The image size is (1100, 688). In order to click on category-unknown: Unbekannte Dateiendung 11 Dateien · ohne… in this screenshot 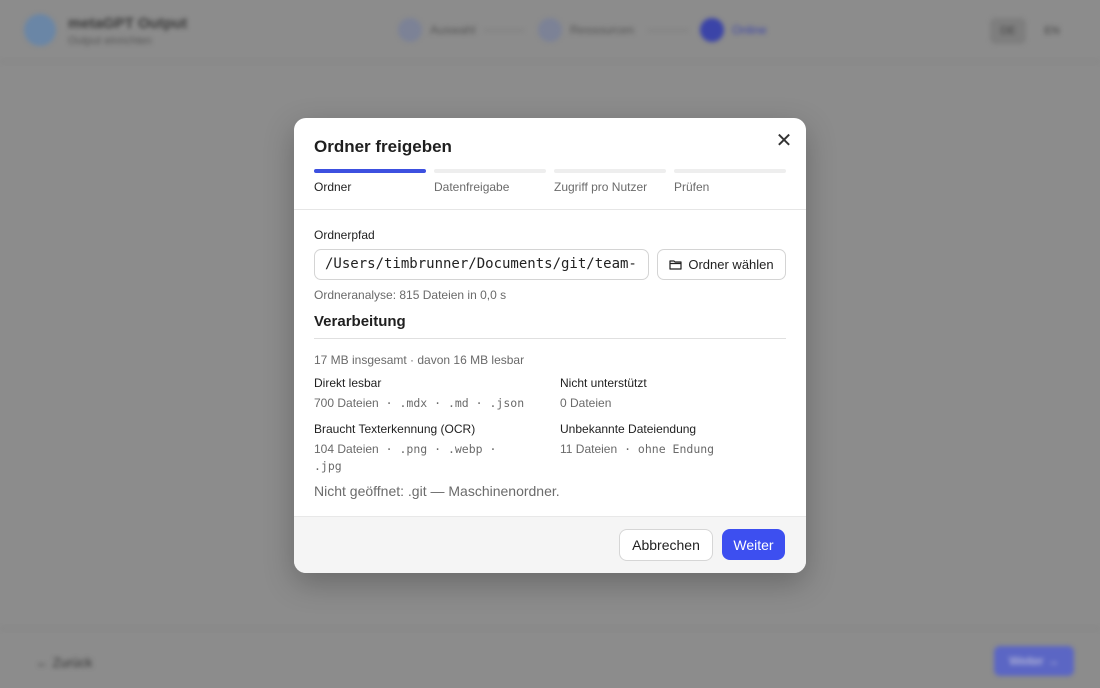, I will do `click(675, 440)`.